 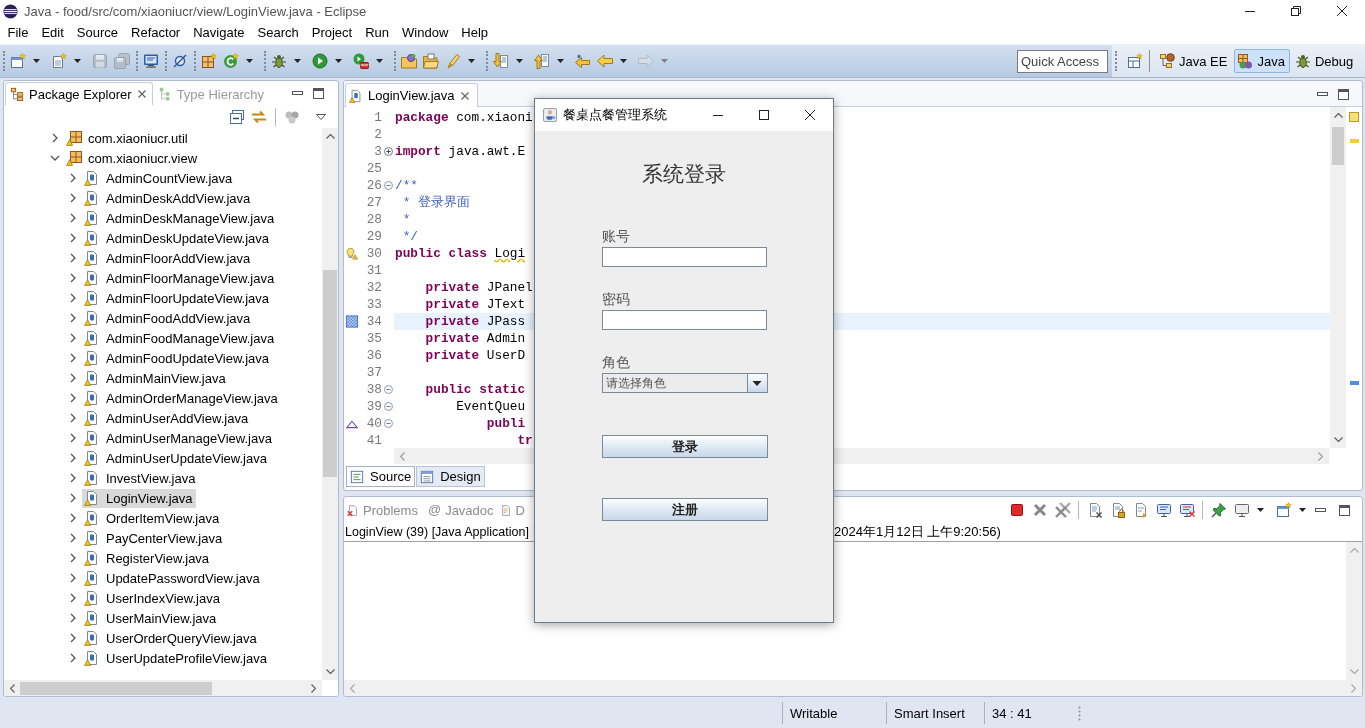 What do you see at coordinates (152, 518) in the screenshot?
I see `tree-item: OrderItemView.java` at bounding box center [152, 518].